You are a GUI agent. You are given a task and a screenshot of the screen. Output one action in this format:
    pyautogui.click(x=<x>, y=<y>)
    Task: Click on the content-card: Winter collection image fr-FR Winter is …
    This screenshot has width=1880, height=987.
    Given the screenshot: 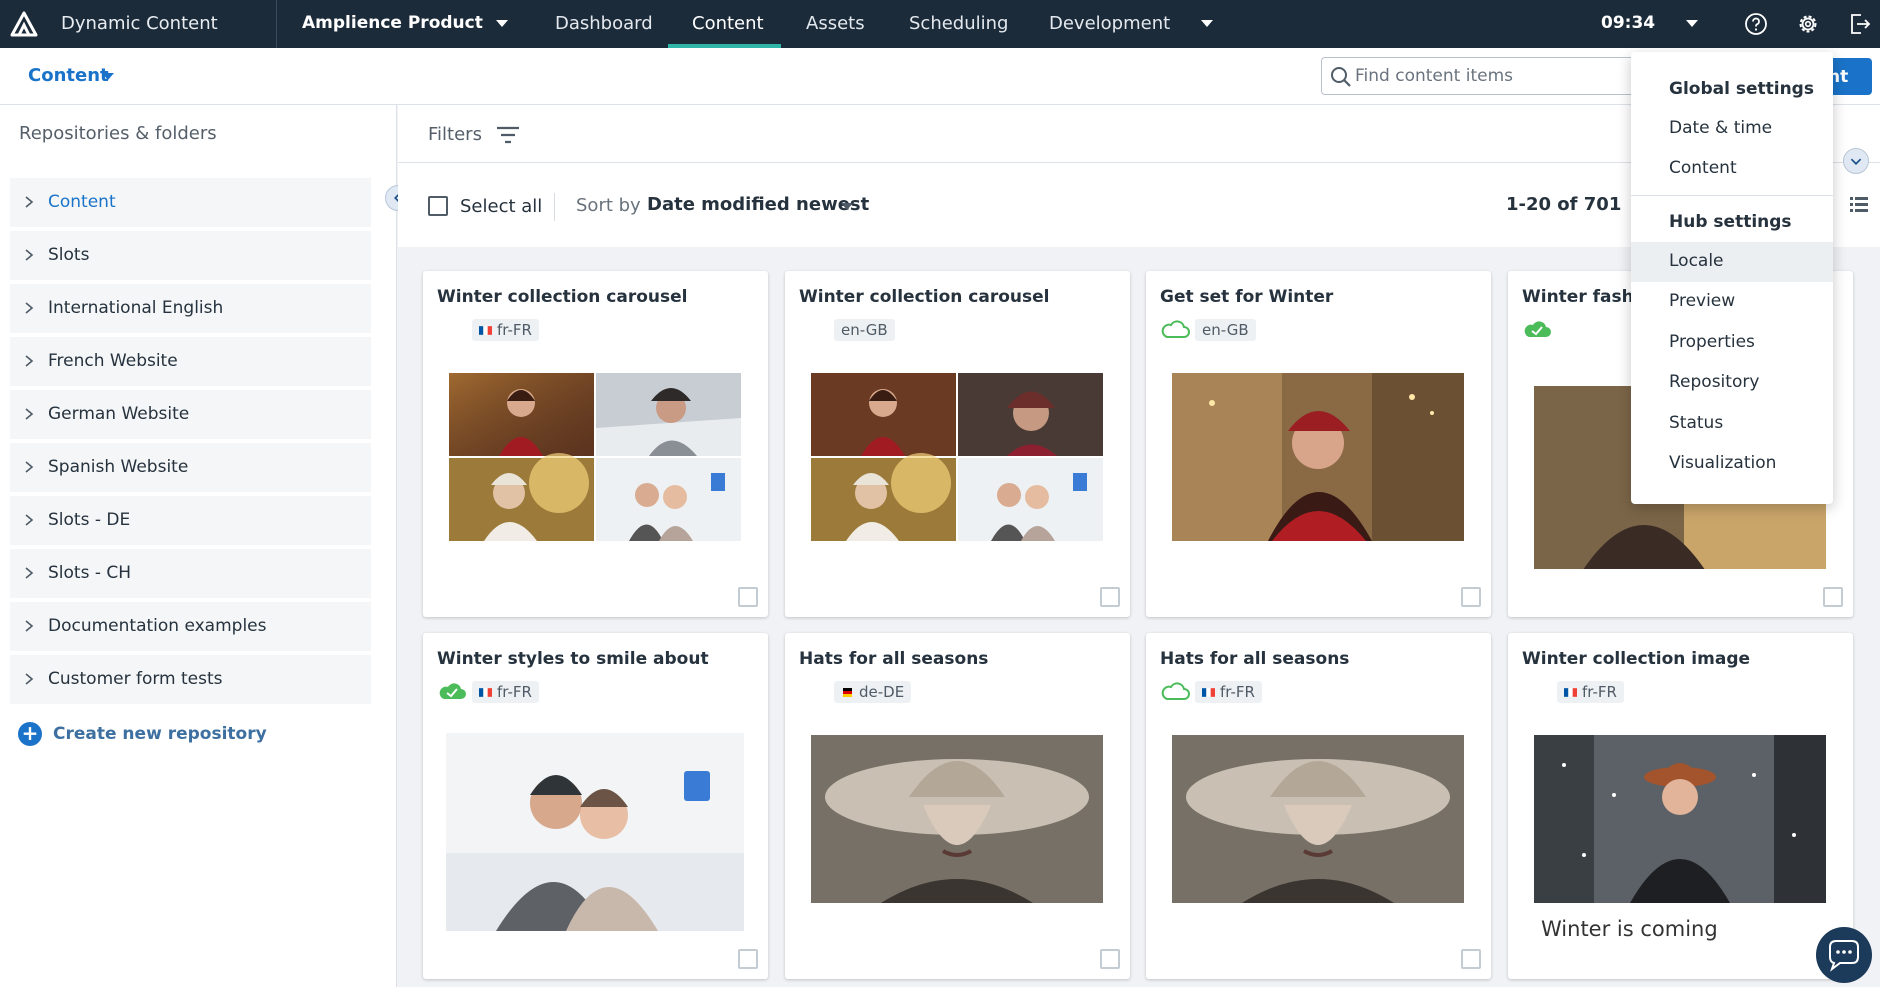 What is the action you would take?
    pyautogui.click(x=1680, y=806)
    